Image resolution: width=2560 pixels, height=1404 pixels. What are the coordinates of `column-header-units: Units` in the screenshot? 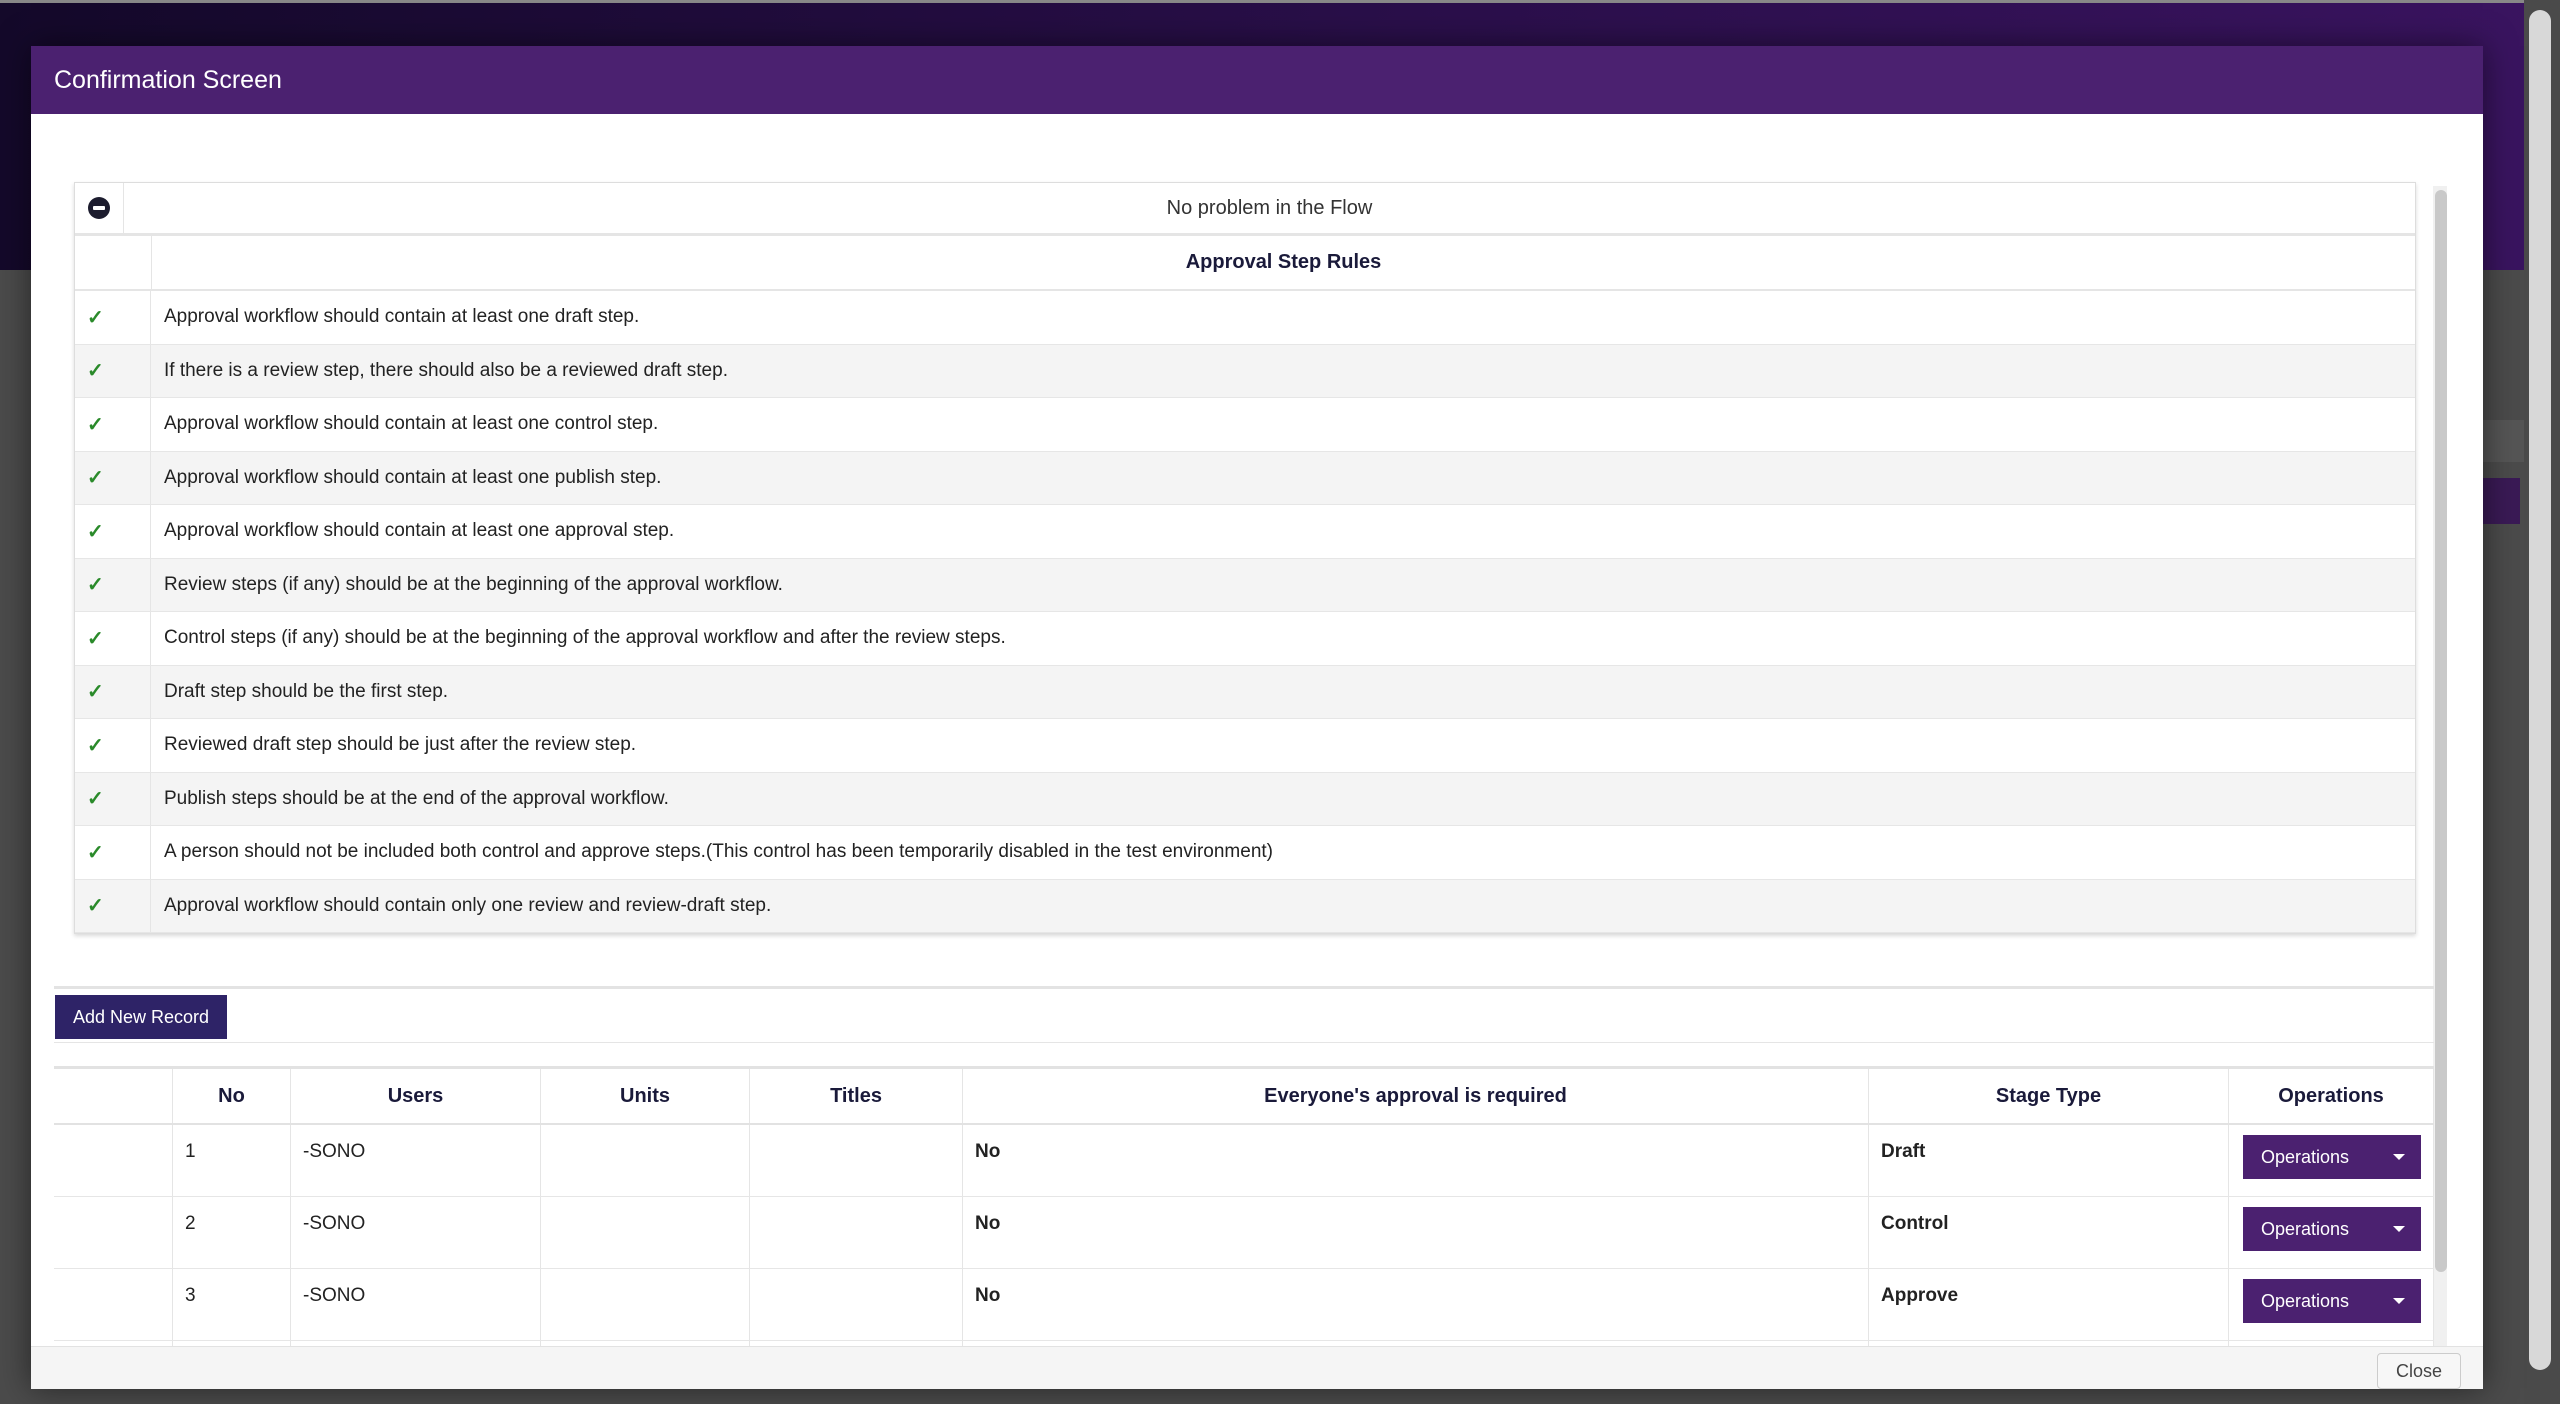 It's located at (645, 1096).